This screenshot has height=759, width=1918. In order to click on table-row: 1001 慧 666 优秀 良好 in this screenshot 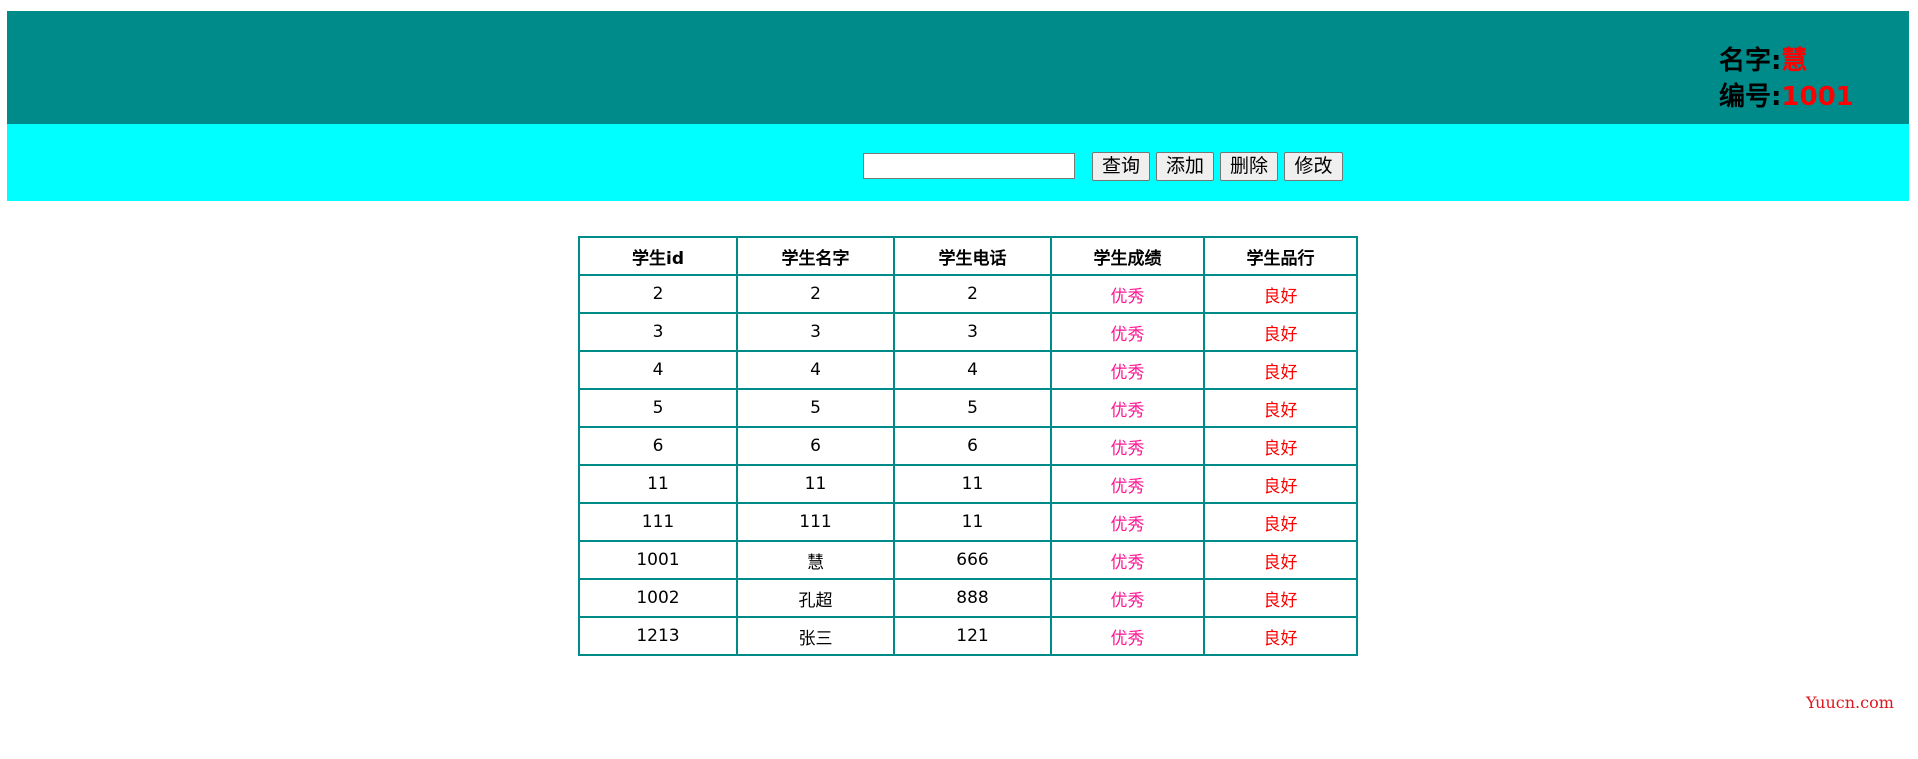, I will do `click(968, 560)`.